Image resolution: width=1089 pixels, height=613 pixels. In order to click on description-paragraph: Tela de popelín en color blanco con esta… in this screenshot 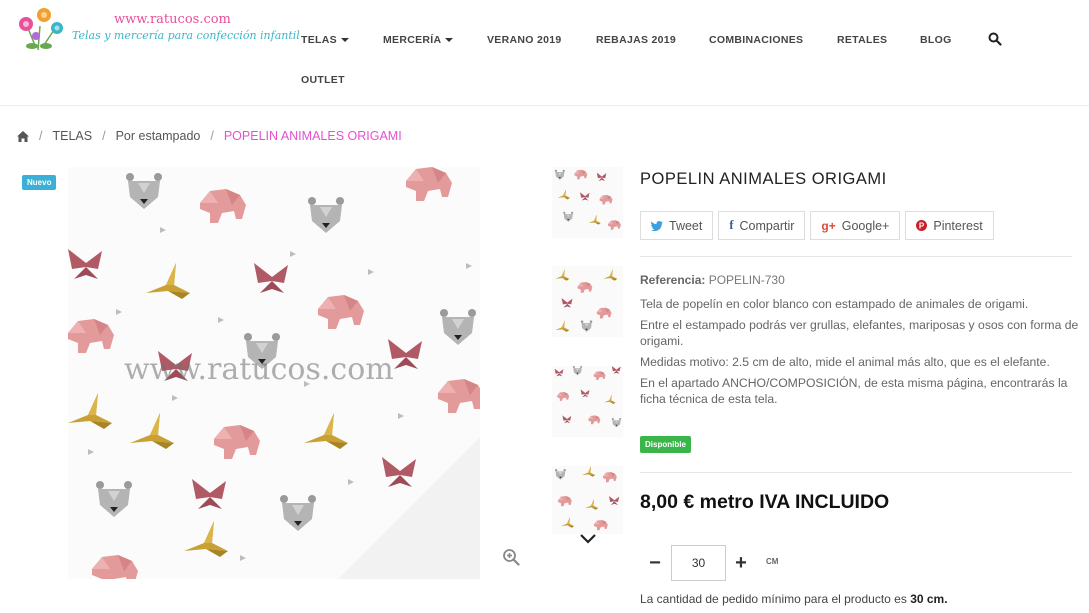, I will do `click(834, 304)`.